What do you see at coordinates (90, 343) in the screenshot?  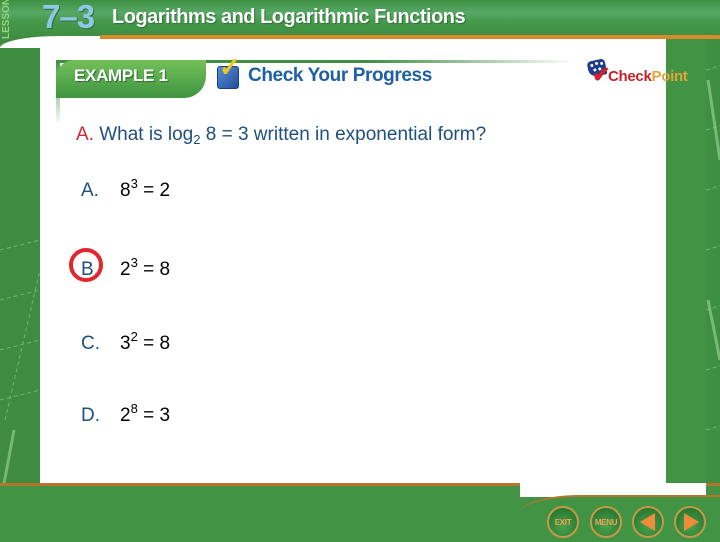 I see `answer-letter: C.` at bounding box center [90, 343].